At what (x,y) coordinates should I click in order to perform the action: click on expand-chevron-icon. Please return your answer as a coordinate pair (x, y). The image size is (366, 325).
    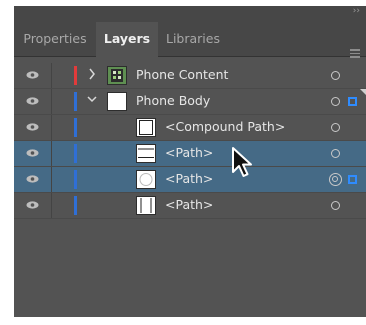
    Looking at the image, I should click on (92, 74).